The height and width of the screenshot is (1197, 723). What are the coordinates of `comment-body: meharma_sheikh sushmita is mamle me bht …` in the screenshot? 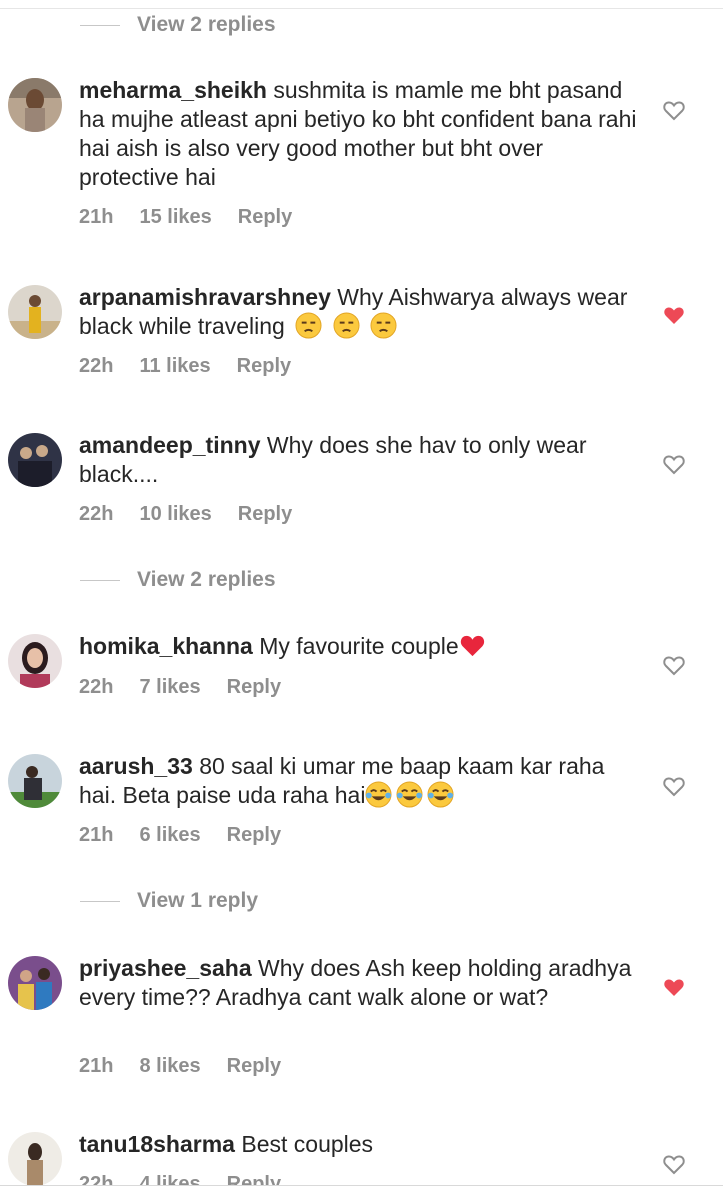 It's located at (359, 134).